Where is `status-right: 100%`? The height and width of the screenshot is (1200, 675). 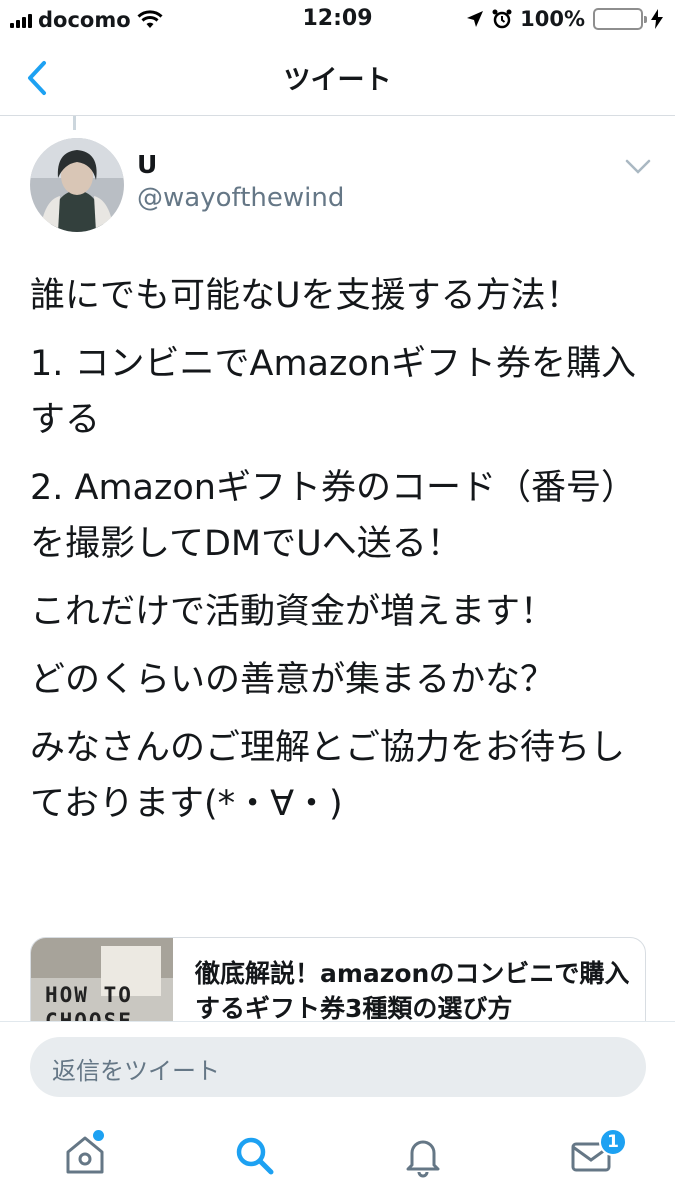
status-right: 100% is located at coordinates (564, 19).